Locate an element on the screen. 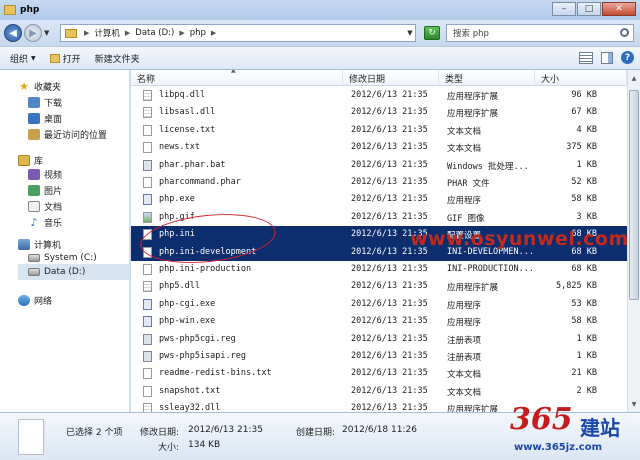  nav-favorites: ★ 收藏夹 is located at coordinates (39, 86).